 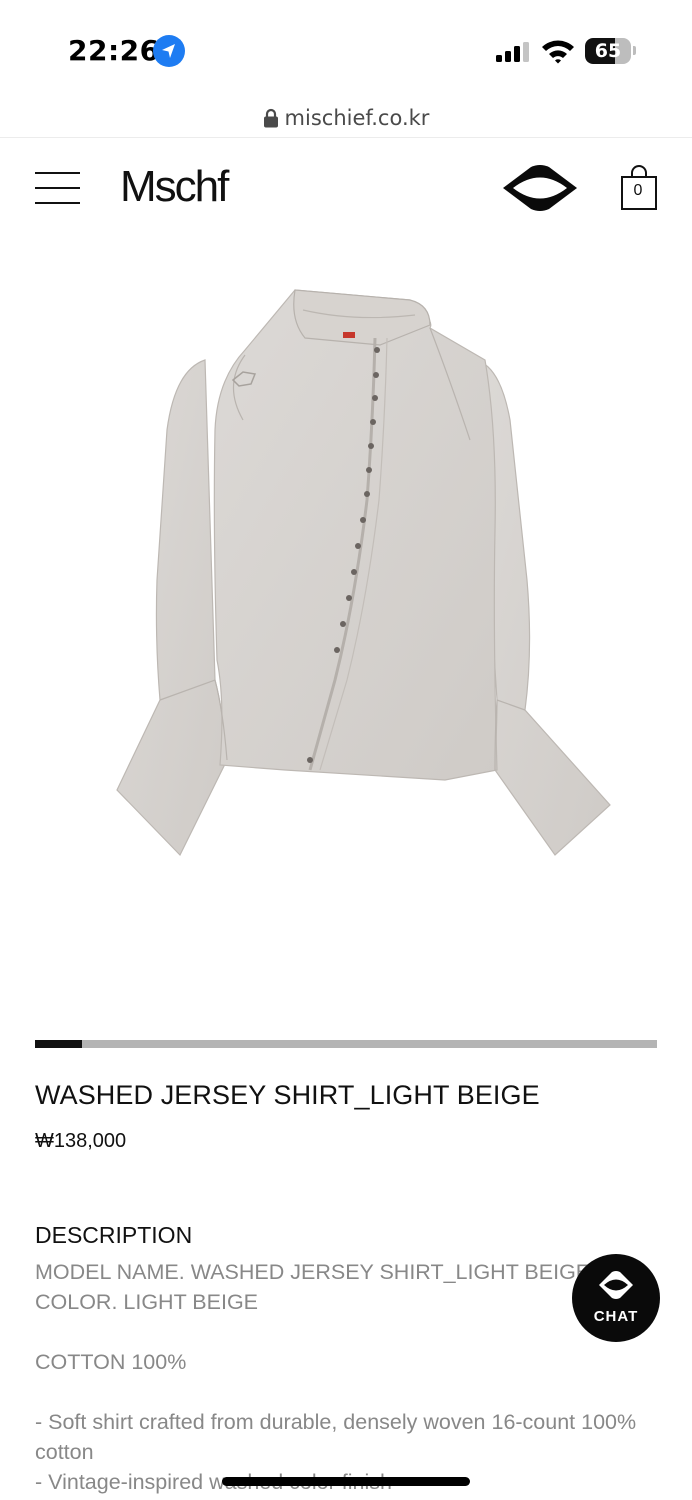 I want to click on url-text: mischief.co.kr, so click(x=357, y=118).